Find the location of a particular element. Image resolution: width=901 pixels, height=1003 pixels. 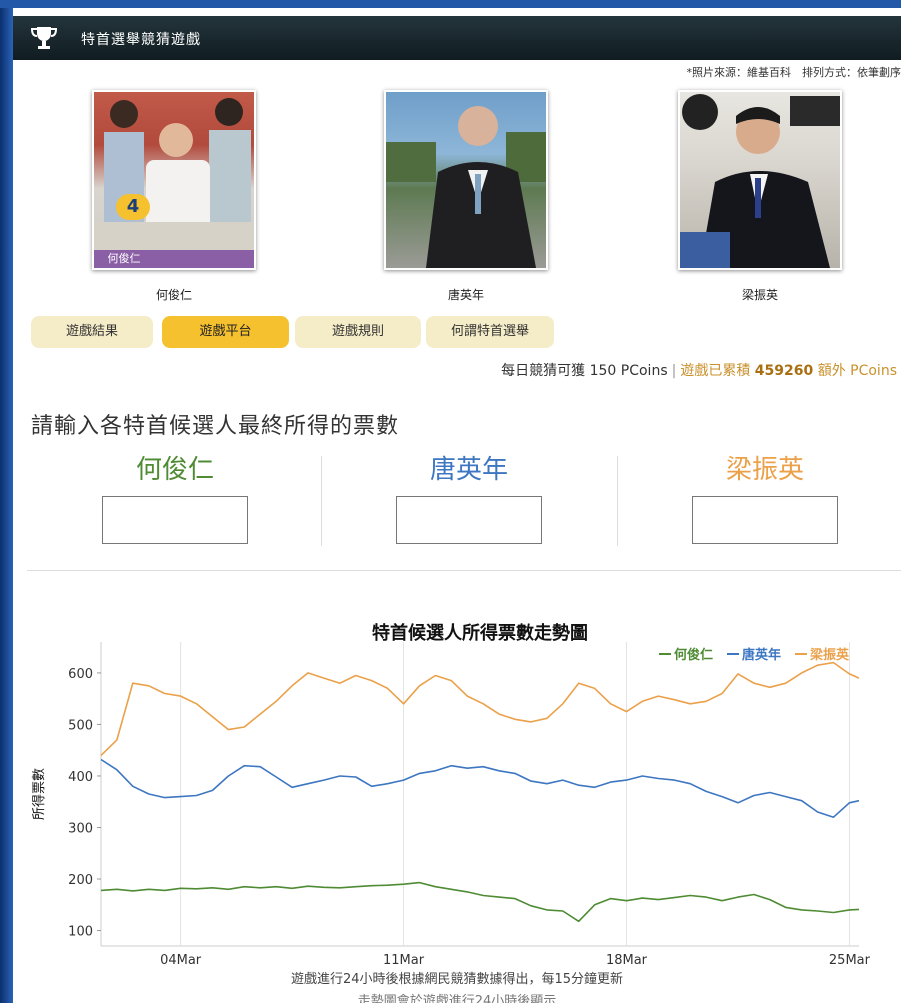

candidate-photo-caption: 何俊仁 is located at coordinates (124, 258).